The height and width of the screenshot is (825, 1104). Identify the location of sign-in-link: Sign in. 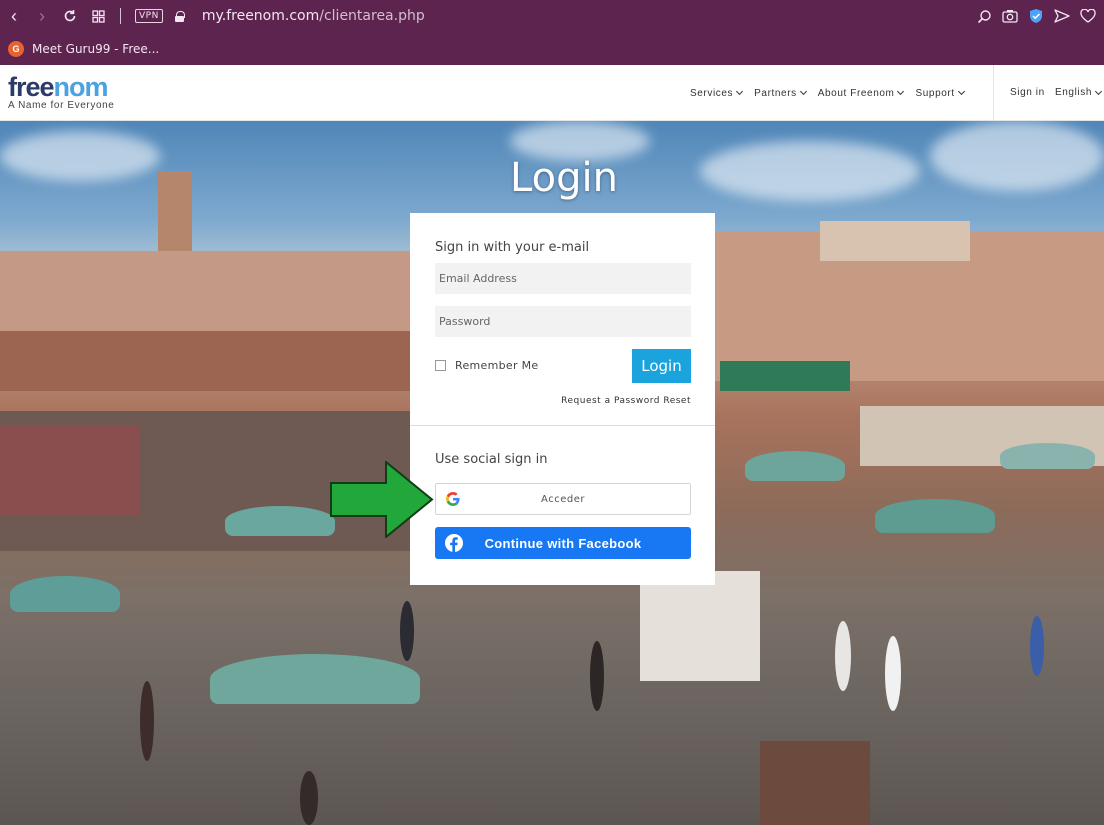
(1027, 92).